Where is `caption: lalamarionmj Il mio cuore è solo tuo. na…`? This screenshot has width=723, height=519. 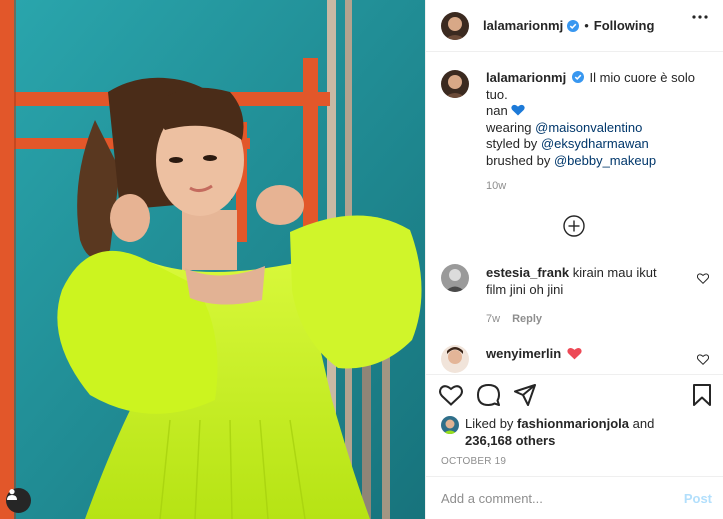 caption: lalamarionmj Il mio cuore è solo tuo. na… is located at coordinates (574, 132).